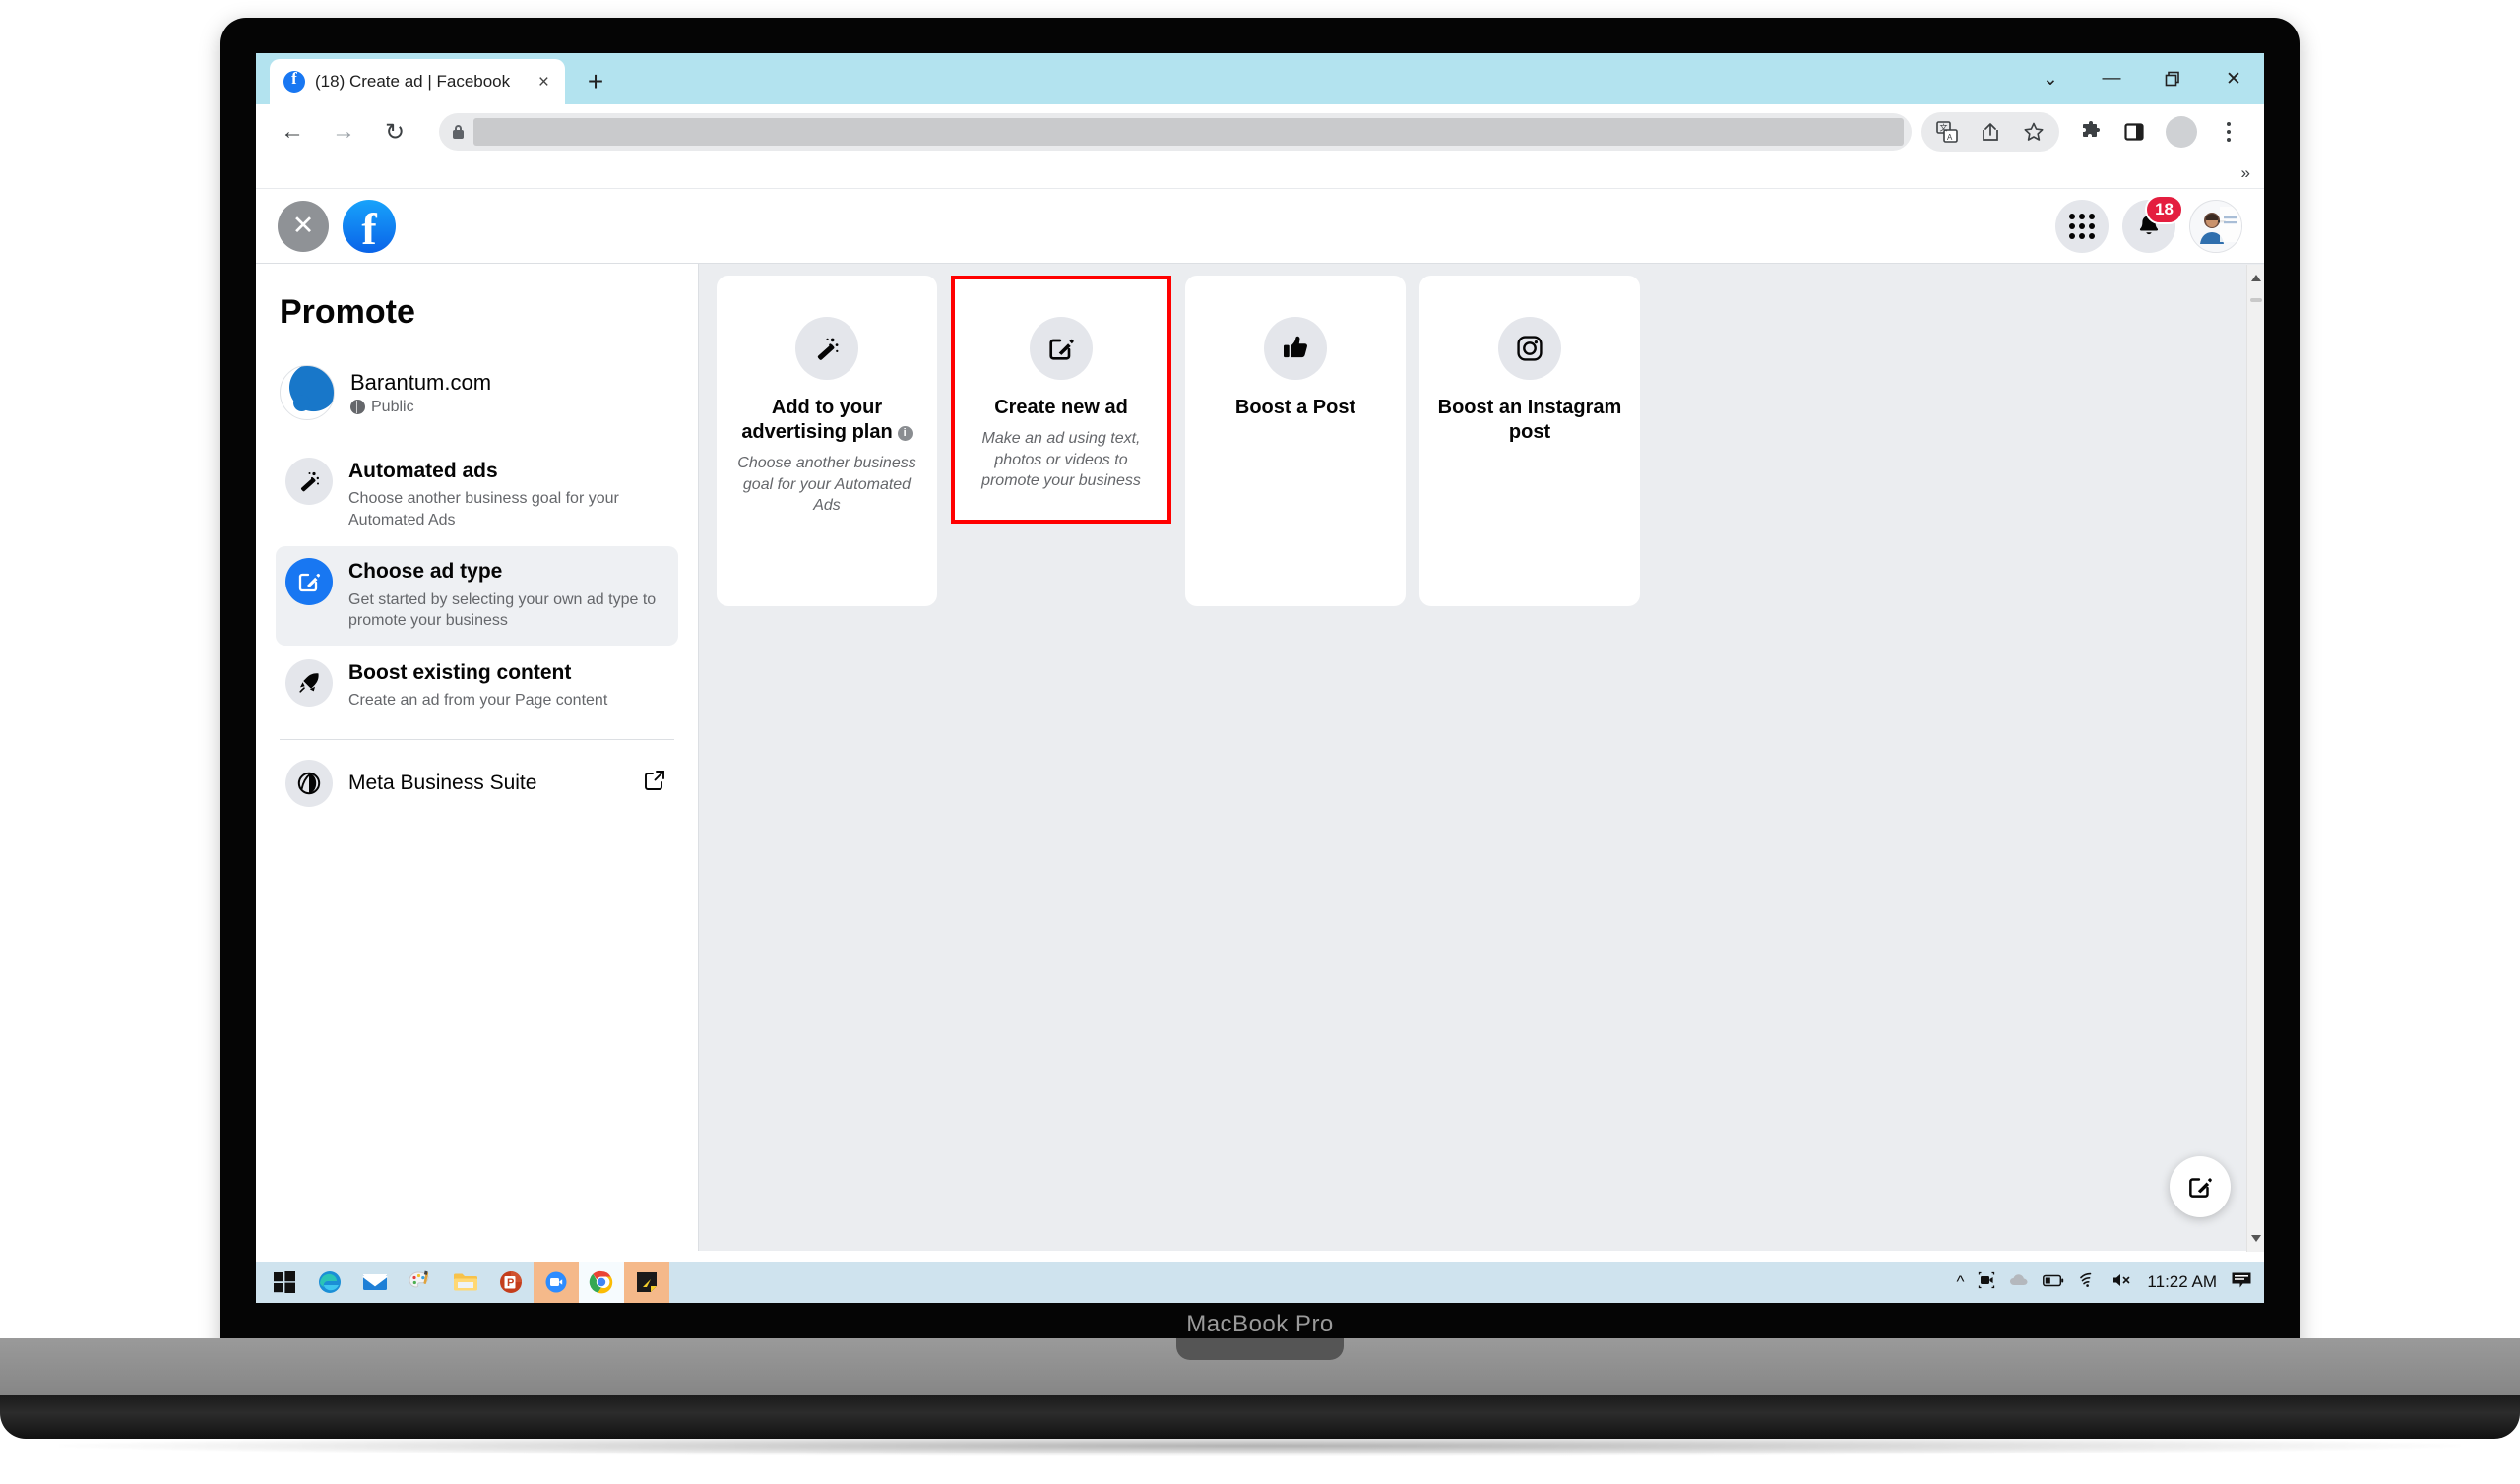 The height and width of the screenshot is (1484, 2520). Describe the element at coordinates (511, 1282) in the screenshot. I see `powerpoint-icon: P` at that location.